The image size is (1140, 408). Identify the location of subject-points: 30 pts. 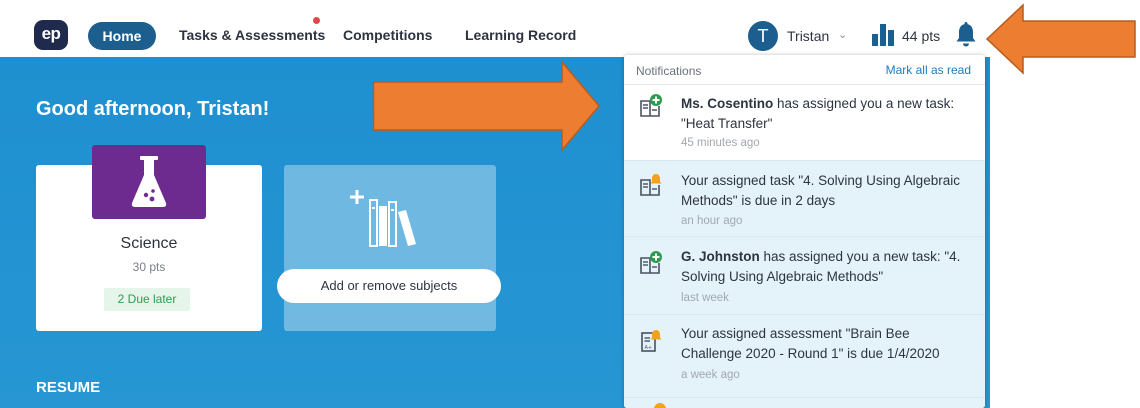
(149, 267).